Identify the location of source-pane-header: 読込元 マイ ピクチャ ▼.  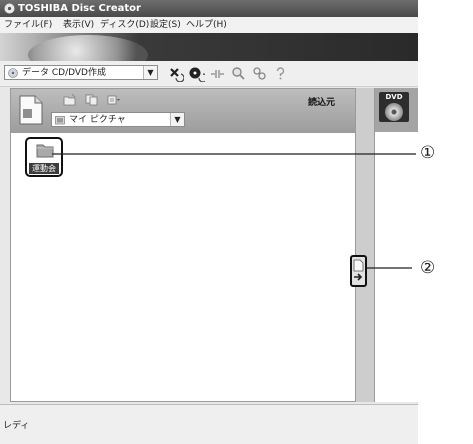
(183, 111).